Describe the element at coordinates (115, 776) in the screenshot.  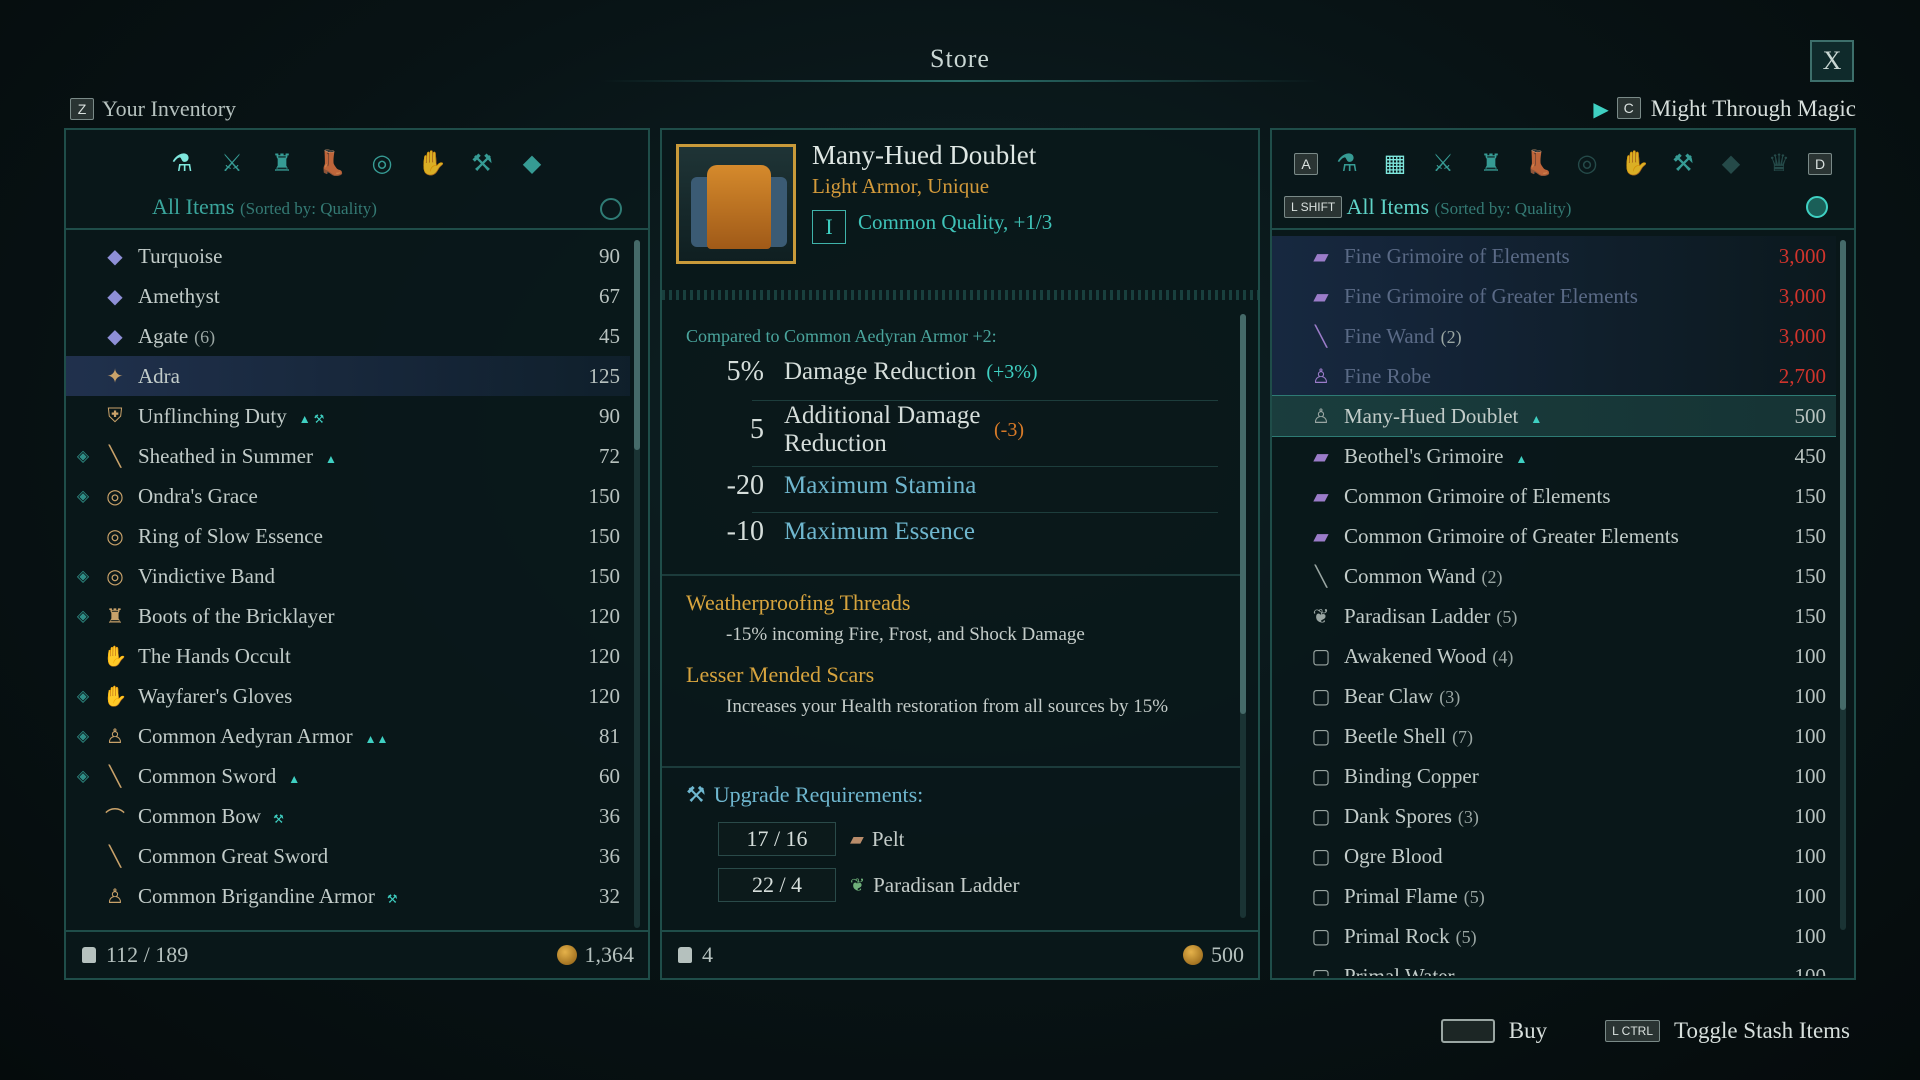
I see `item-category-icon: ╲` at that location.